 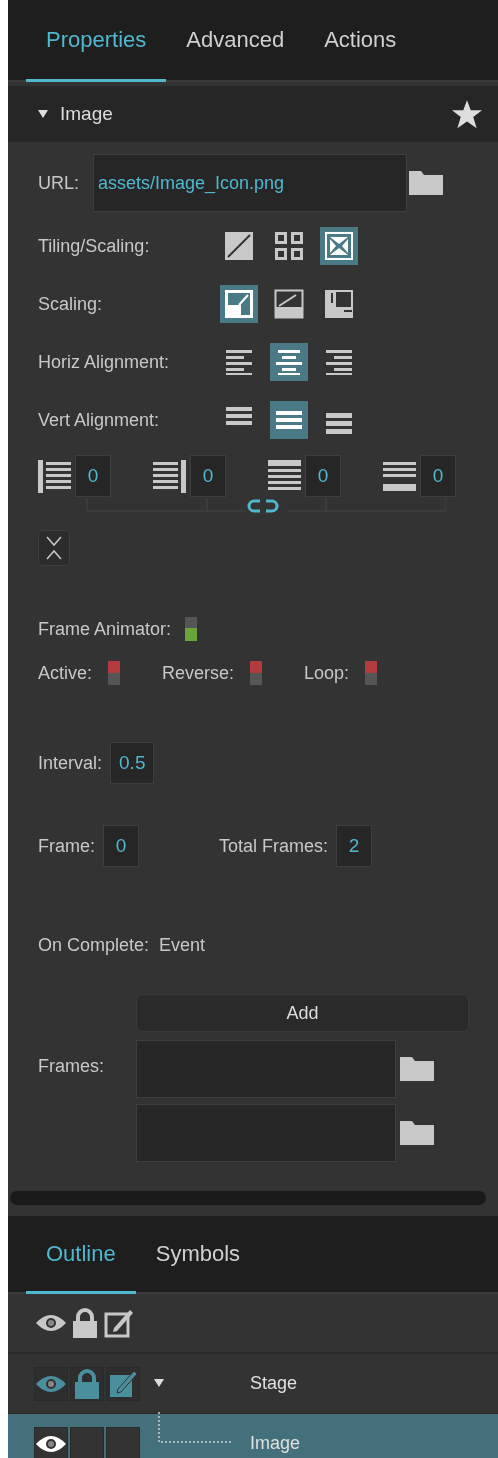 I want to click on url-field: assets/Image_Icon.png, so click(x=250, y=183).